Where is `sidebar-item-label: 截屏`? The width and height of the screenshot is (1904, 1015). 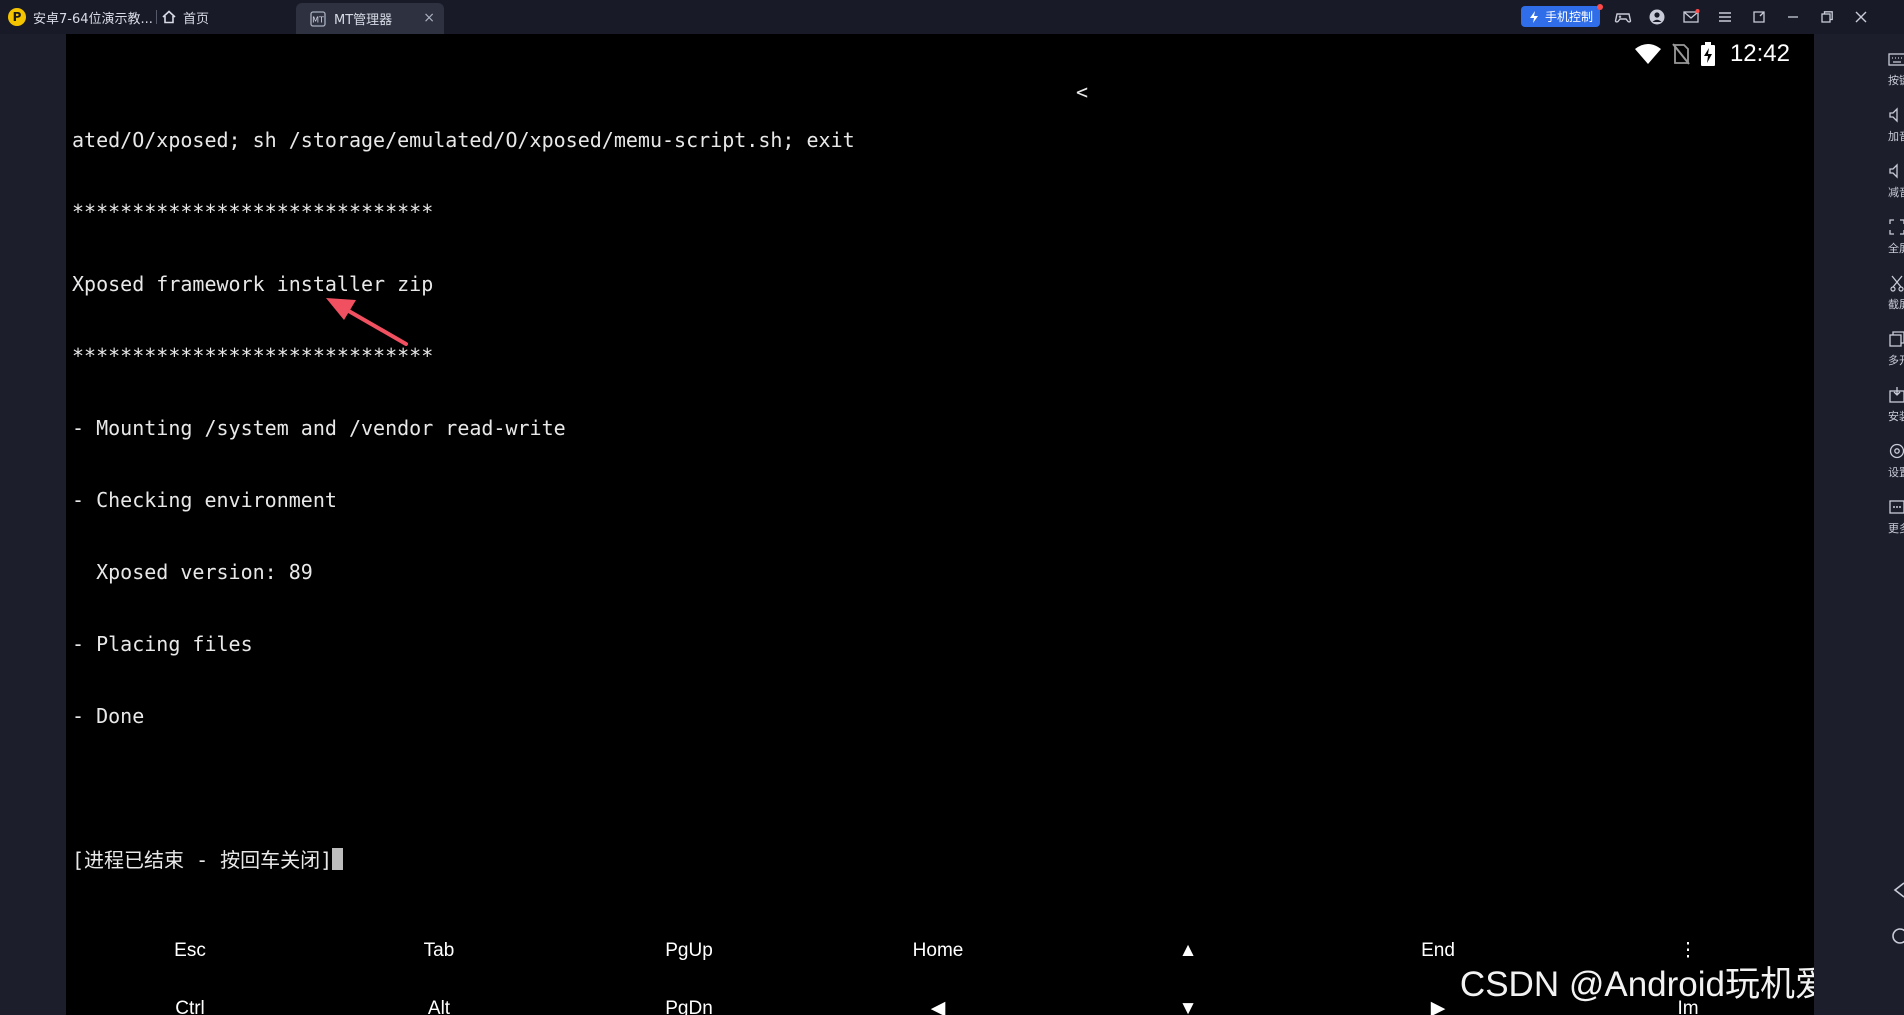
sidebar-item-label: 截屏 is located at coordinates (1896, 304).